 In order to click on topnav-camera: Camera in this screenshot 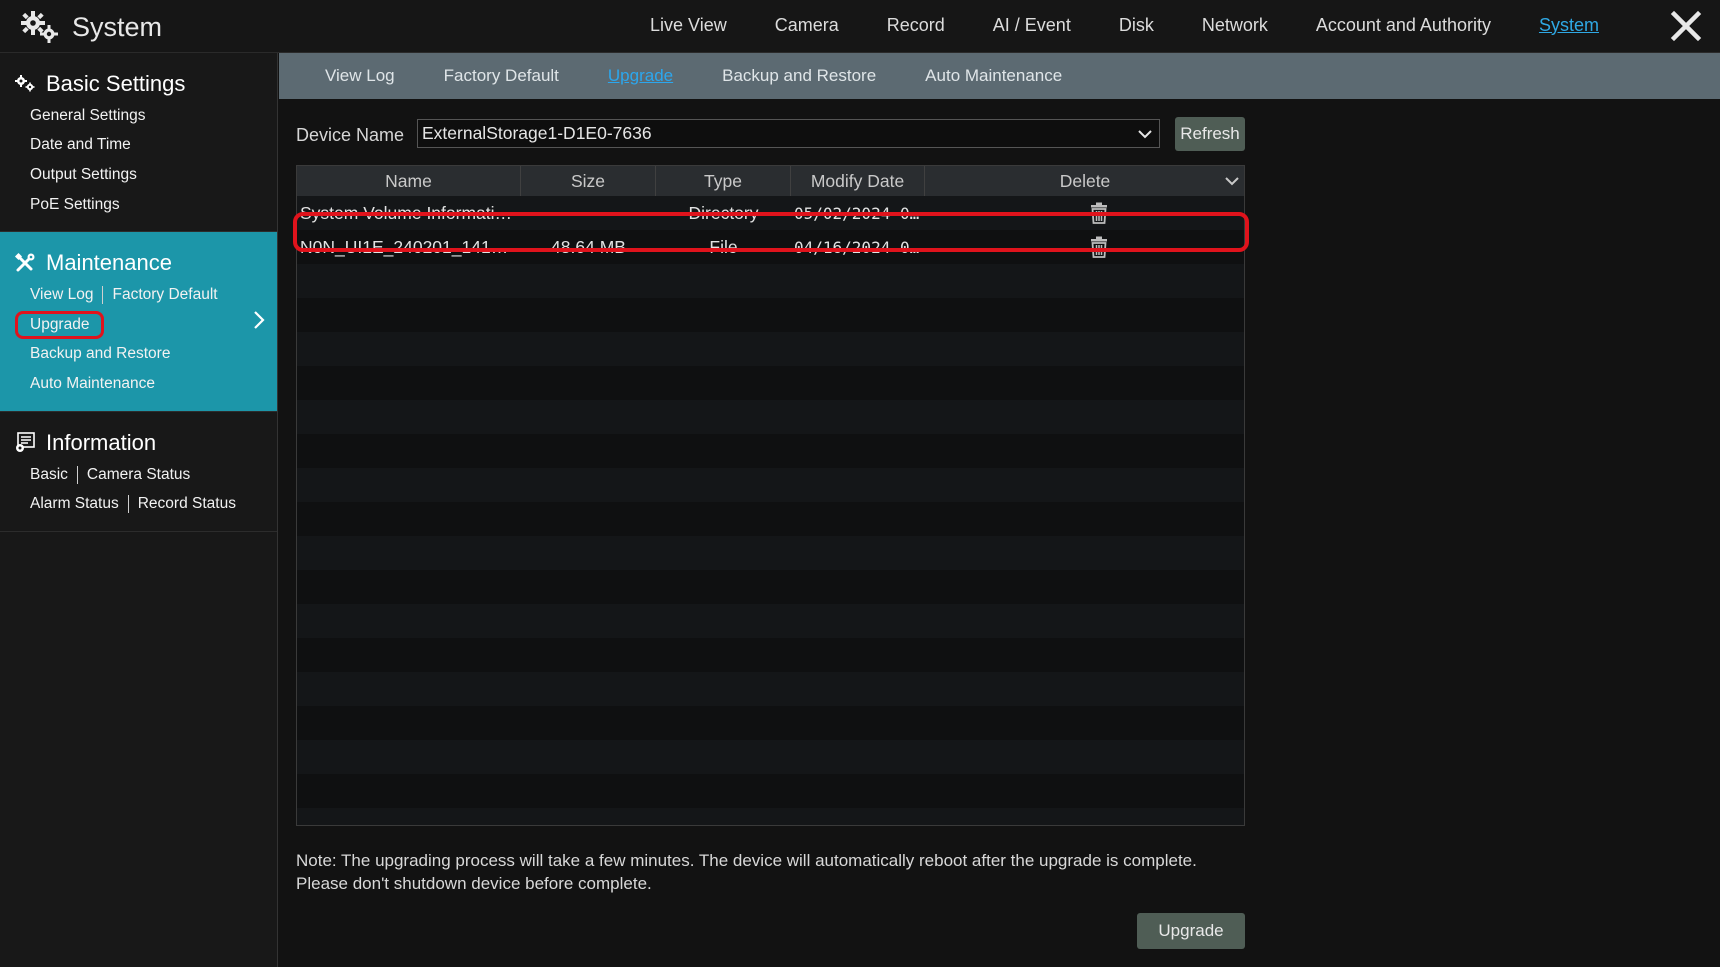, I will do `click(807, 25)`.